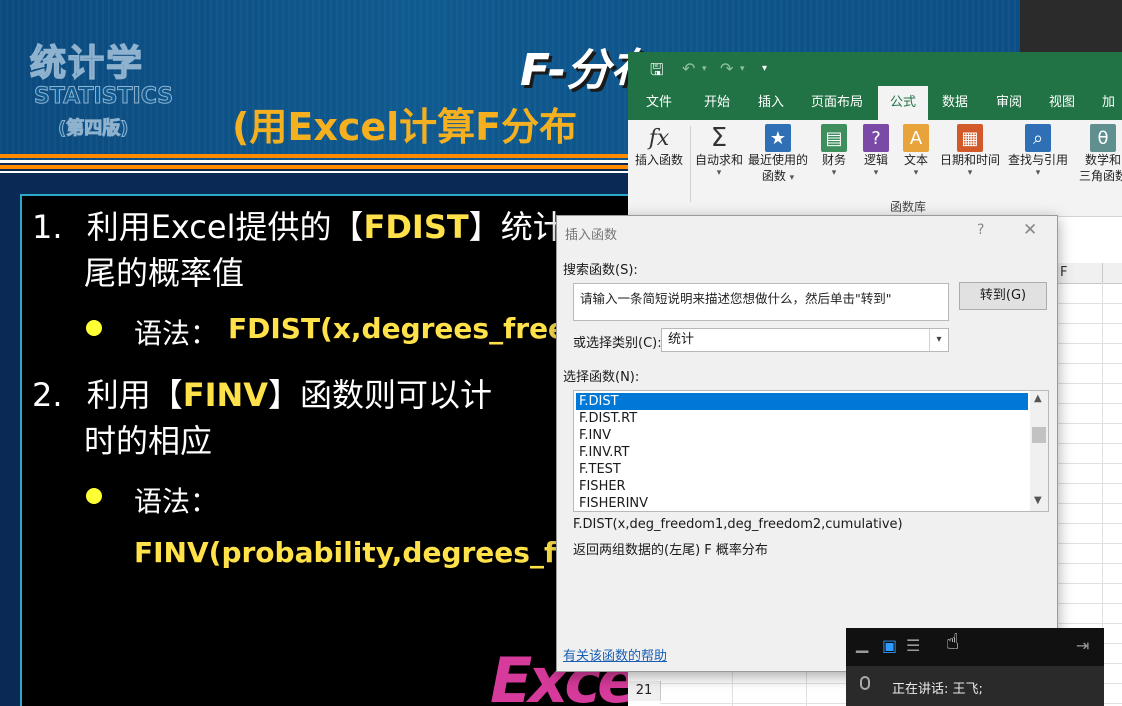 Image resolution: width=1122 pixels, height=706 pixels. I want to click on item1-syntax-code: FDIST(x,degrees_freed, so click(408, 328).